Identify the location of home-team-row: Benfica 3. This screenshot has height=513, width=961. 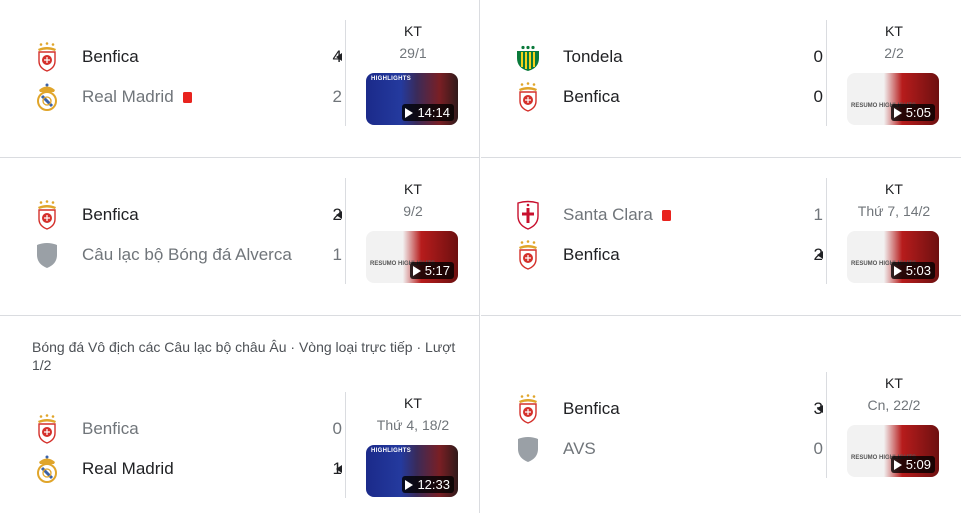
(668, 409).